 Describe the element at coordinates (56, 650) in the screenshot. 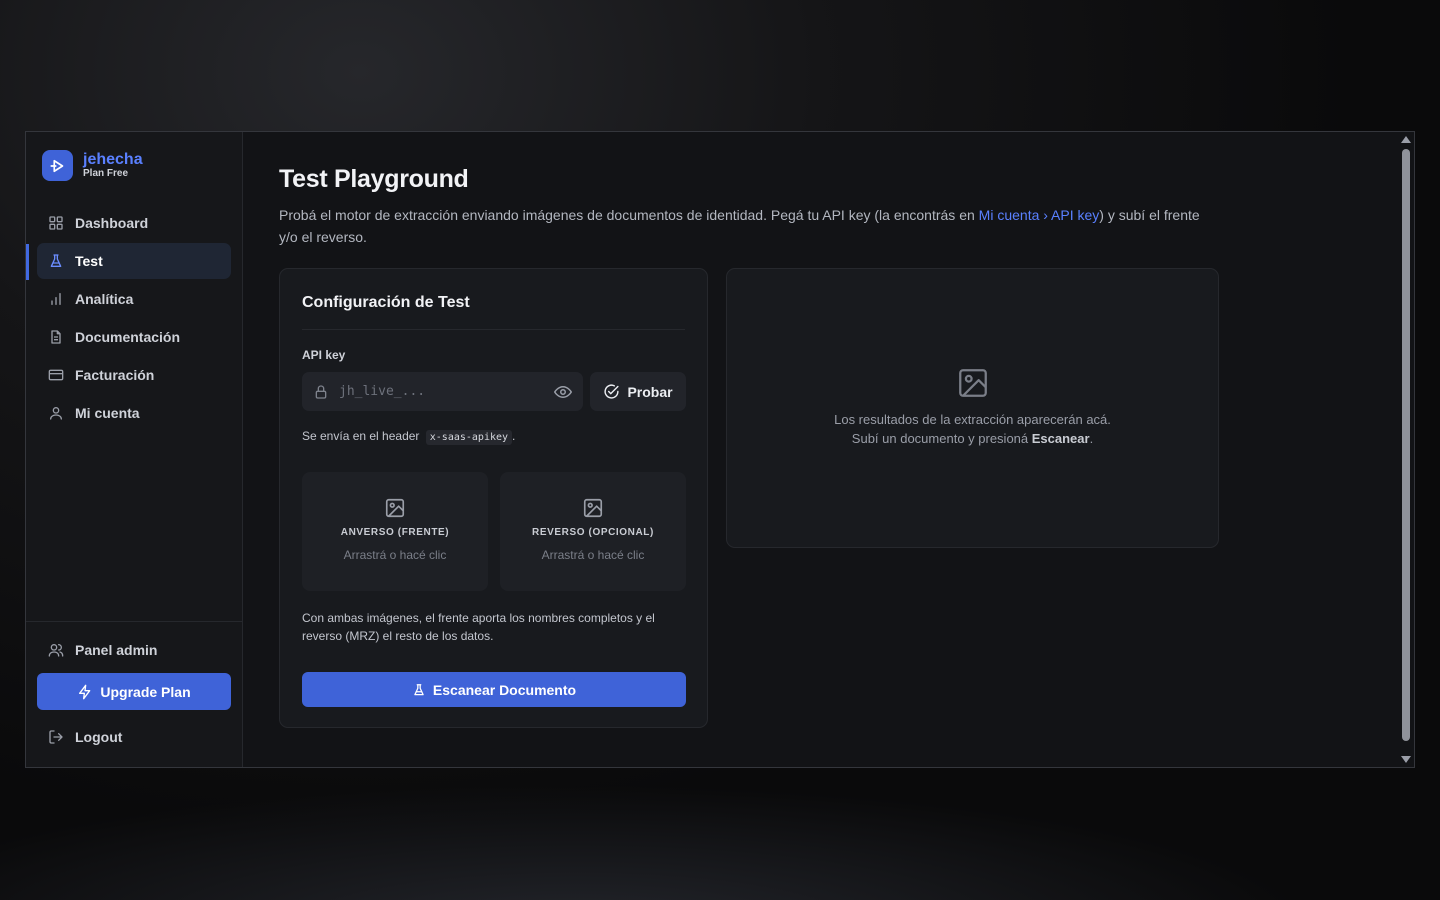

I see `users-icon` at that location.